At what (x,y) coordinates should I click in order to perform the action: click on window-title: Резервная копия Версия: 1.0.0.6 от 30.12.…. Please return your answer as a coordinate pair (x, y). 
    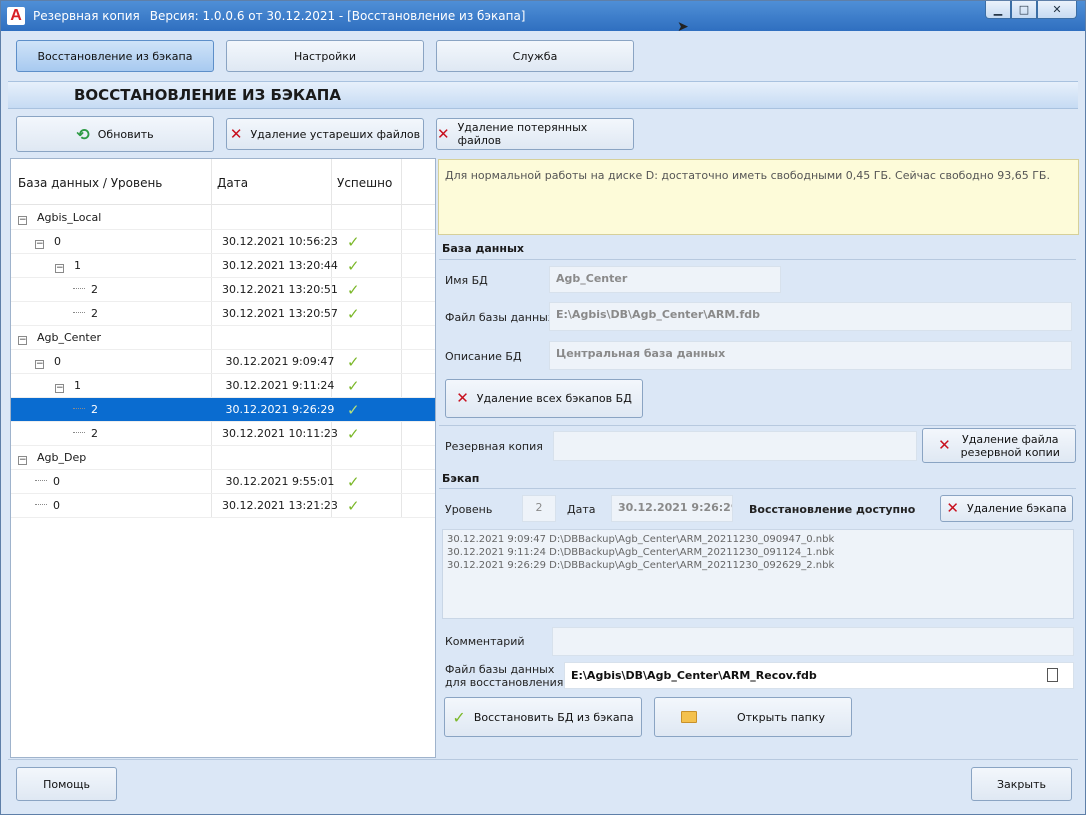
    Looking at the image, I should click on (279, 16).